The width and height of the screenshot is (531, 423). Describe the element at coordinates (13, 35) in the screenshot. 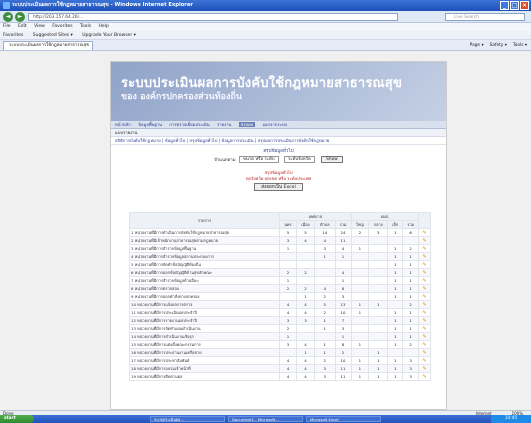

I see `favorites-button: Favorites` at that location.